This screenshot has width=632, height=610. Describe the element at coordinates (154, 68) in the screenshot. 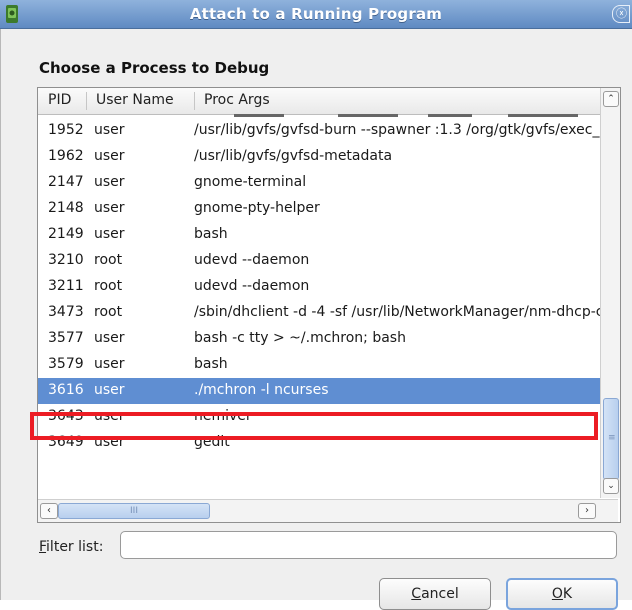

I see `section-title: Choose a Process to Debug` at that location.